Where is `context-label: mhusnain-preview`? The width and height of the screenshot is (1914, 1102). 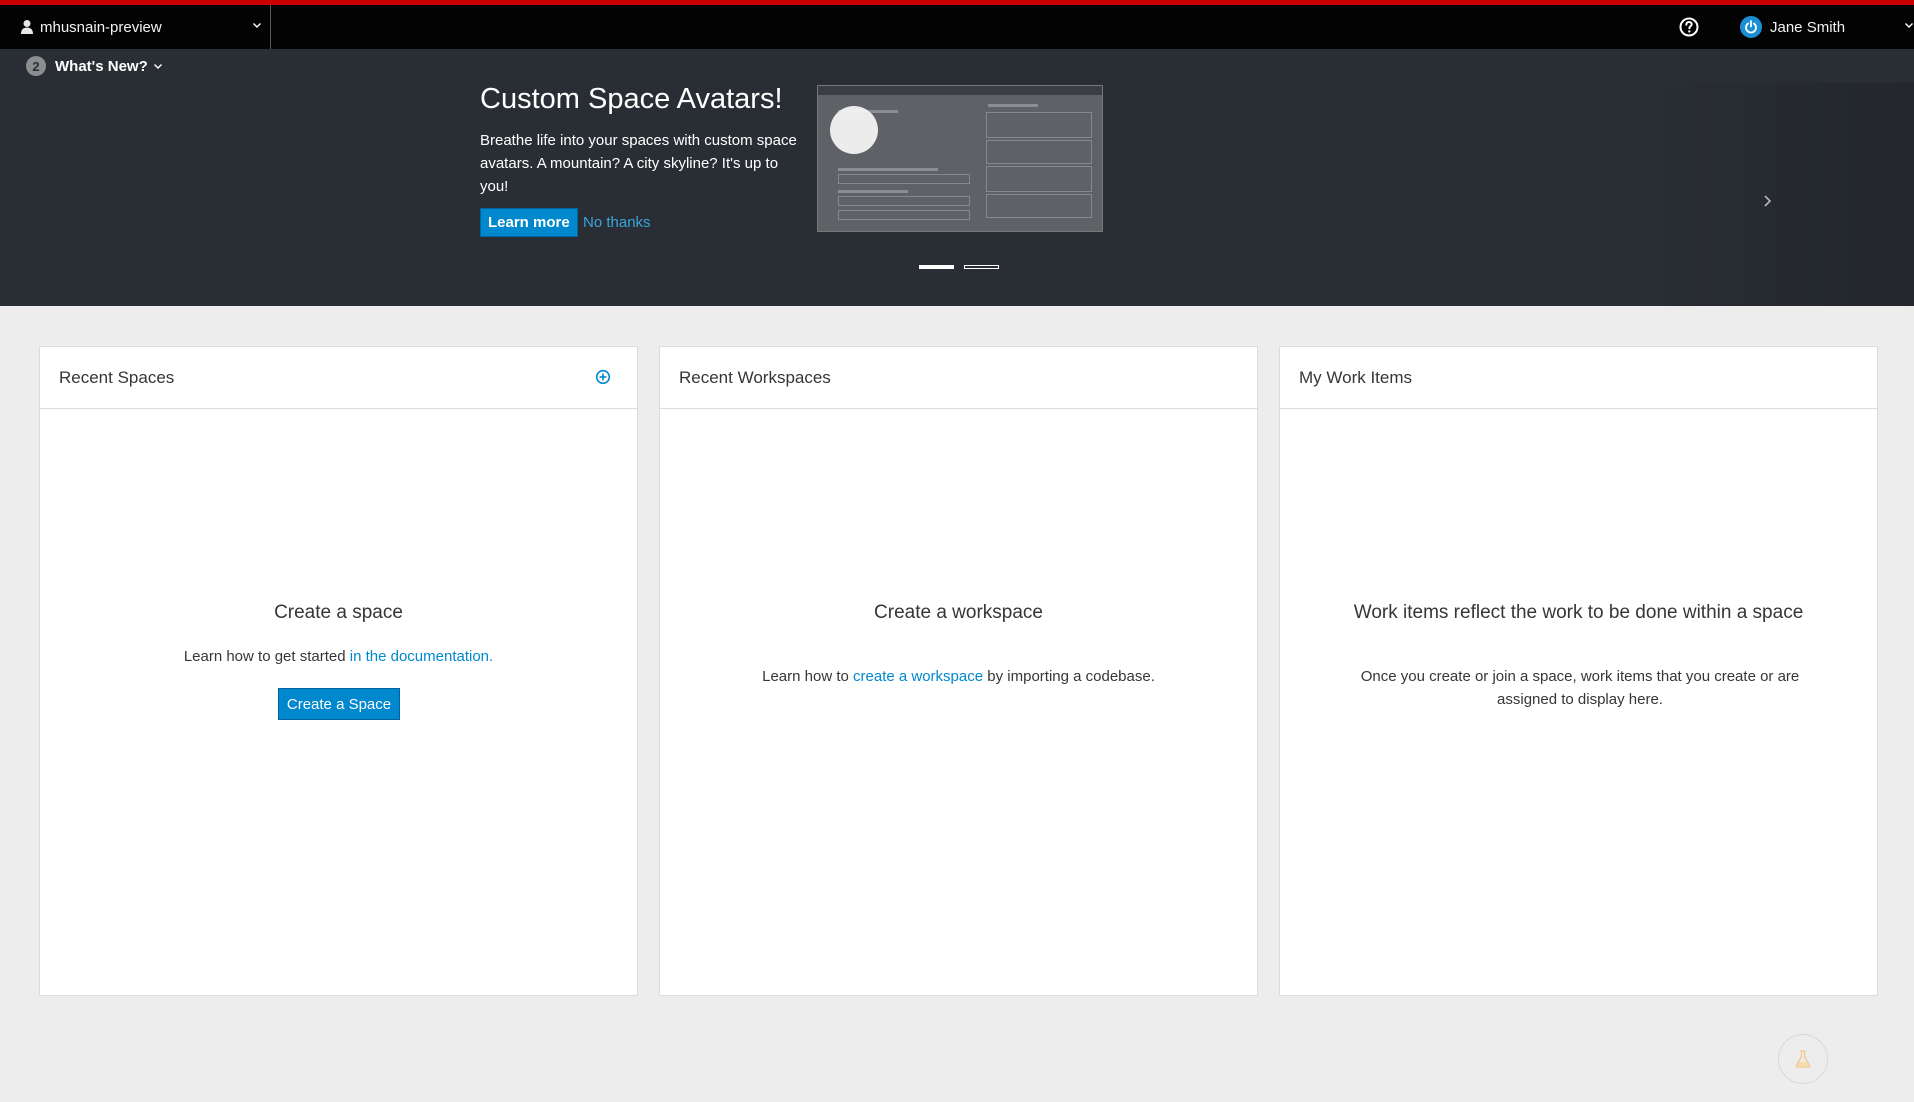 context-label: mhusnain-preview is located at coordinates (101, 27).